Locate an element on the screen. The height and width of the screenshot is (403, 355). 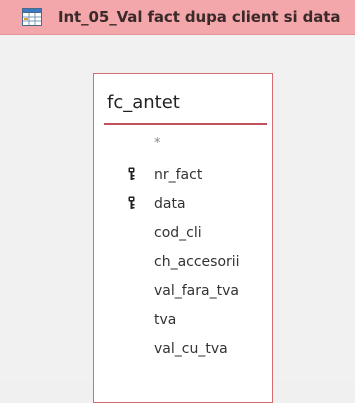
field-item-val-cu-tva: val_cu_tva is located at coordinates (183, 349).